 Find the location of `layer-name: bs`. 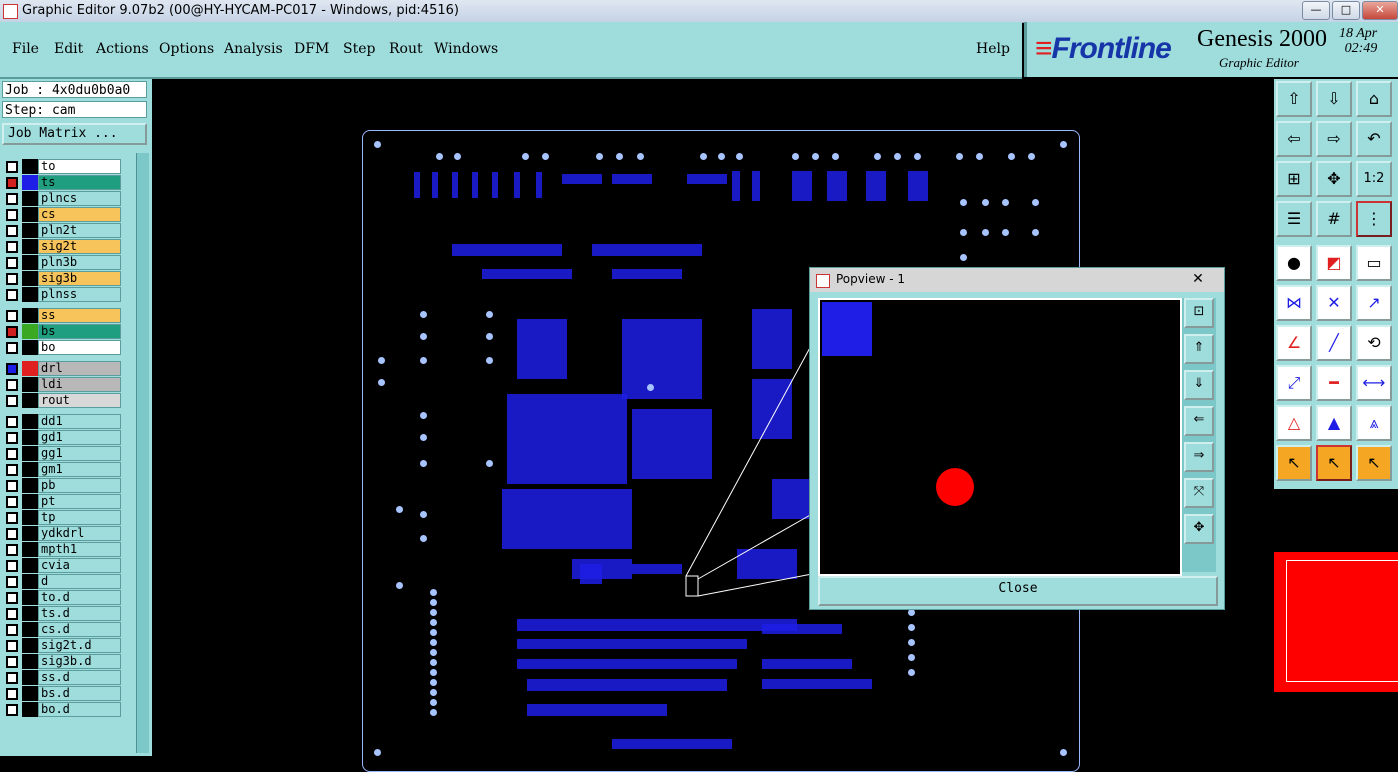

layer-name: bs is located at coordinates (79, 331).